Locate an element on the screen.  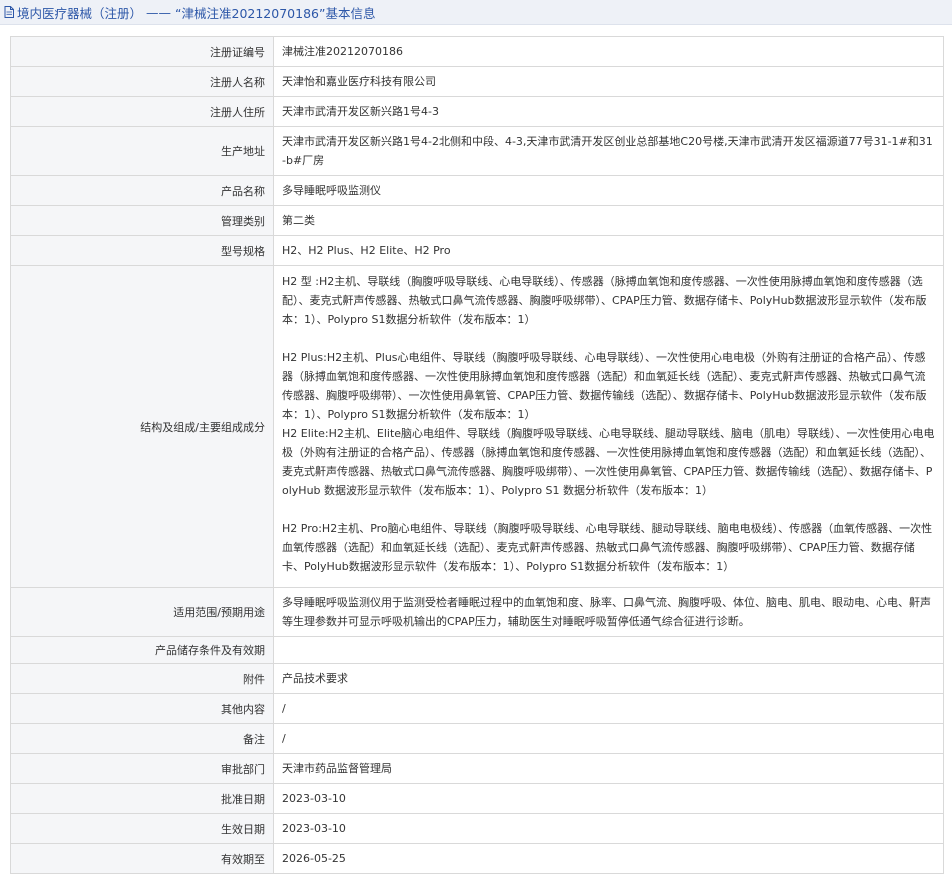
table-row: 批准日期 2023-03-10 is located at coordinates (477, 798).